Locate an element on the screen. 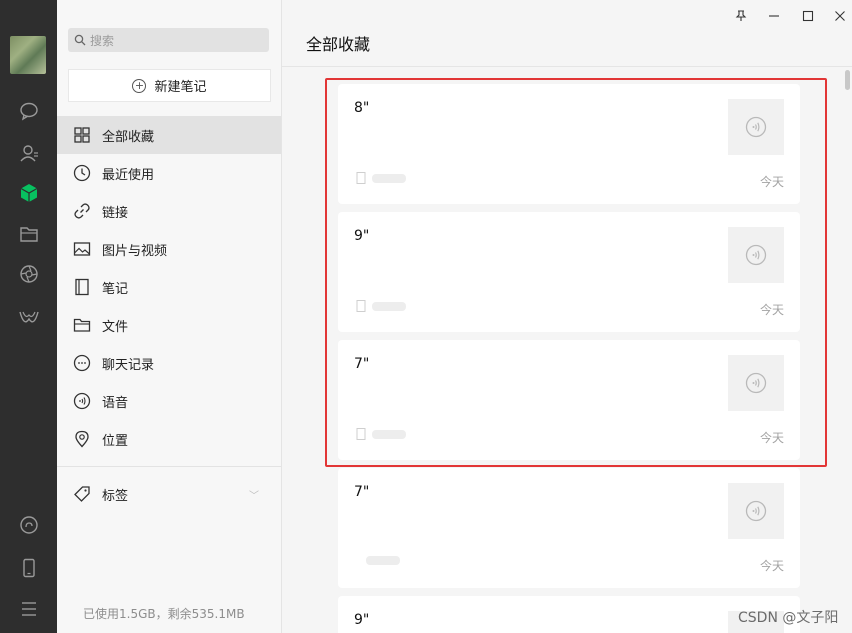 This screenshot has width=852, height=633. clock-icon is located at coordinates (82, 173).